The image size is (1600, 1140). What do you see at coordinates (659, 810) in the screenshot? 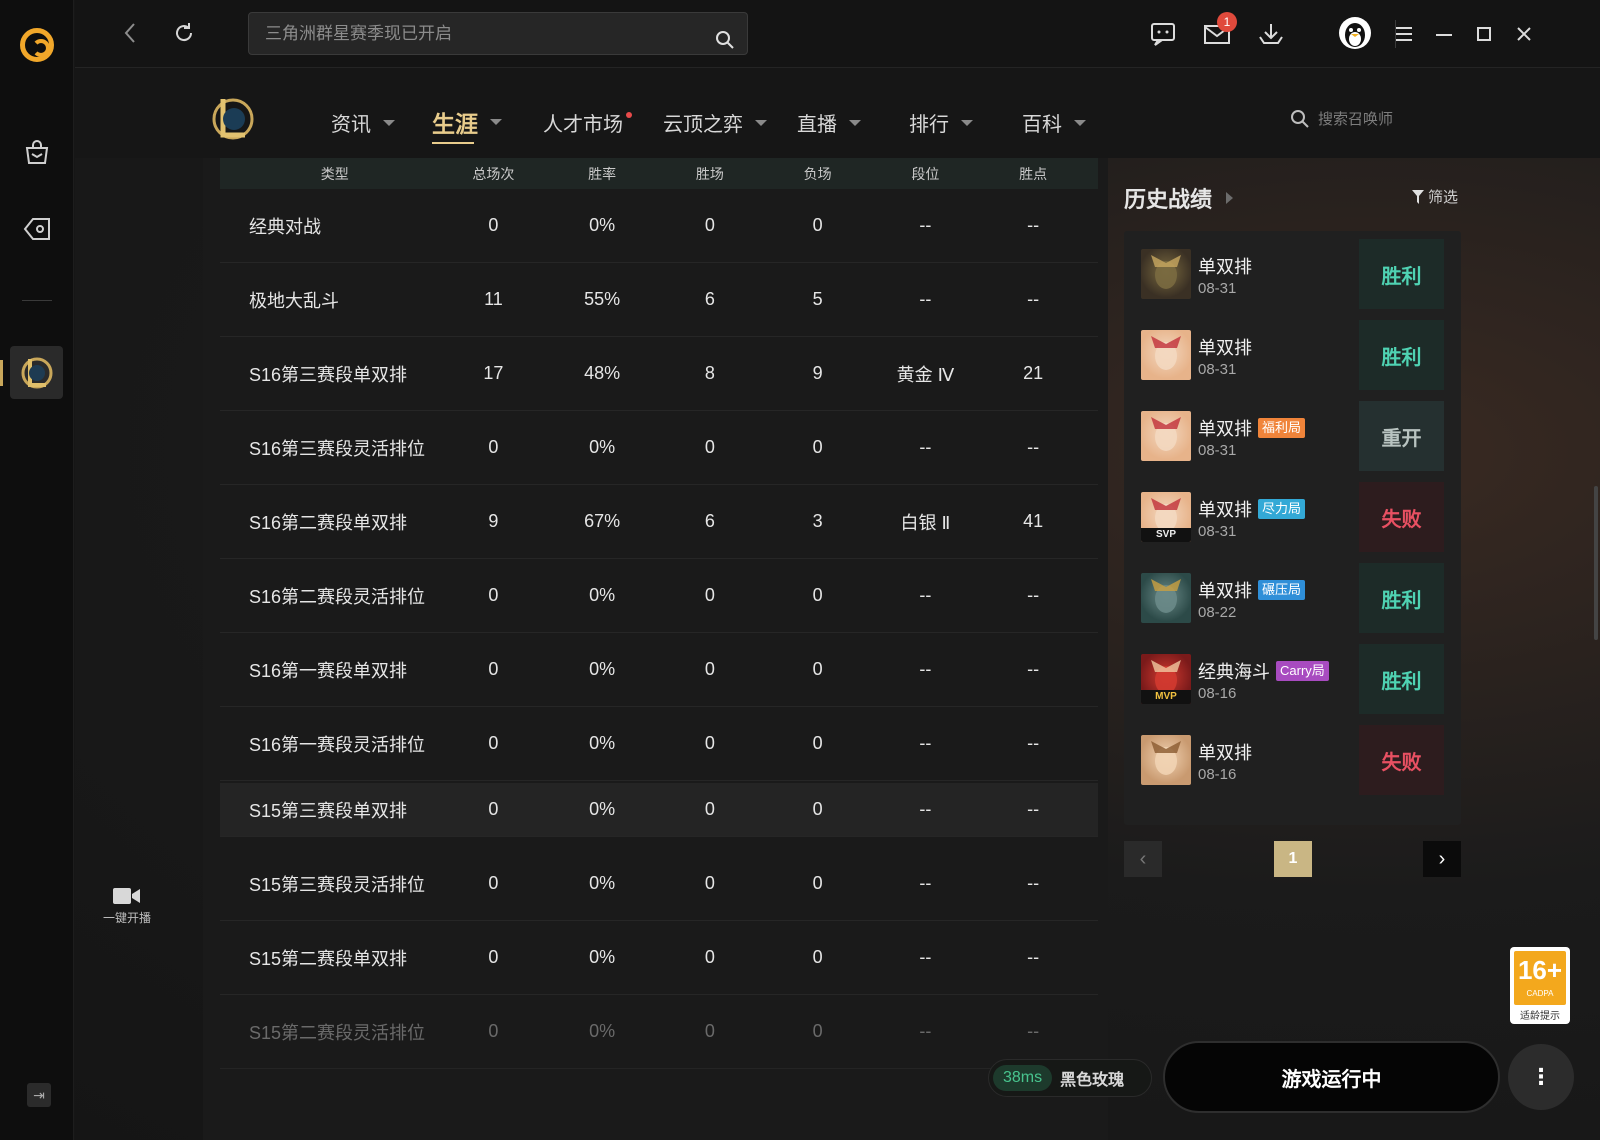
I see `table-row: S15第三赛段单双排 0 0% 0 0 -- --` at bounding box center [659, 810].